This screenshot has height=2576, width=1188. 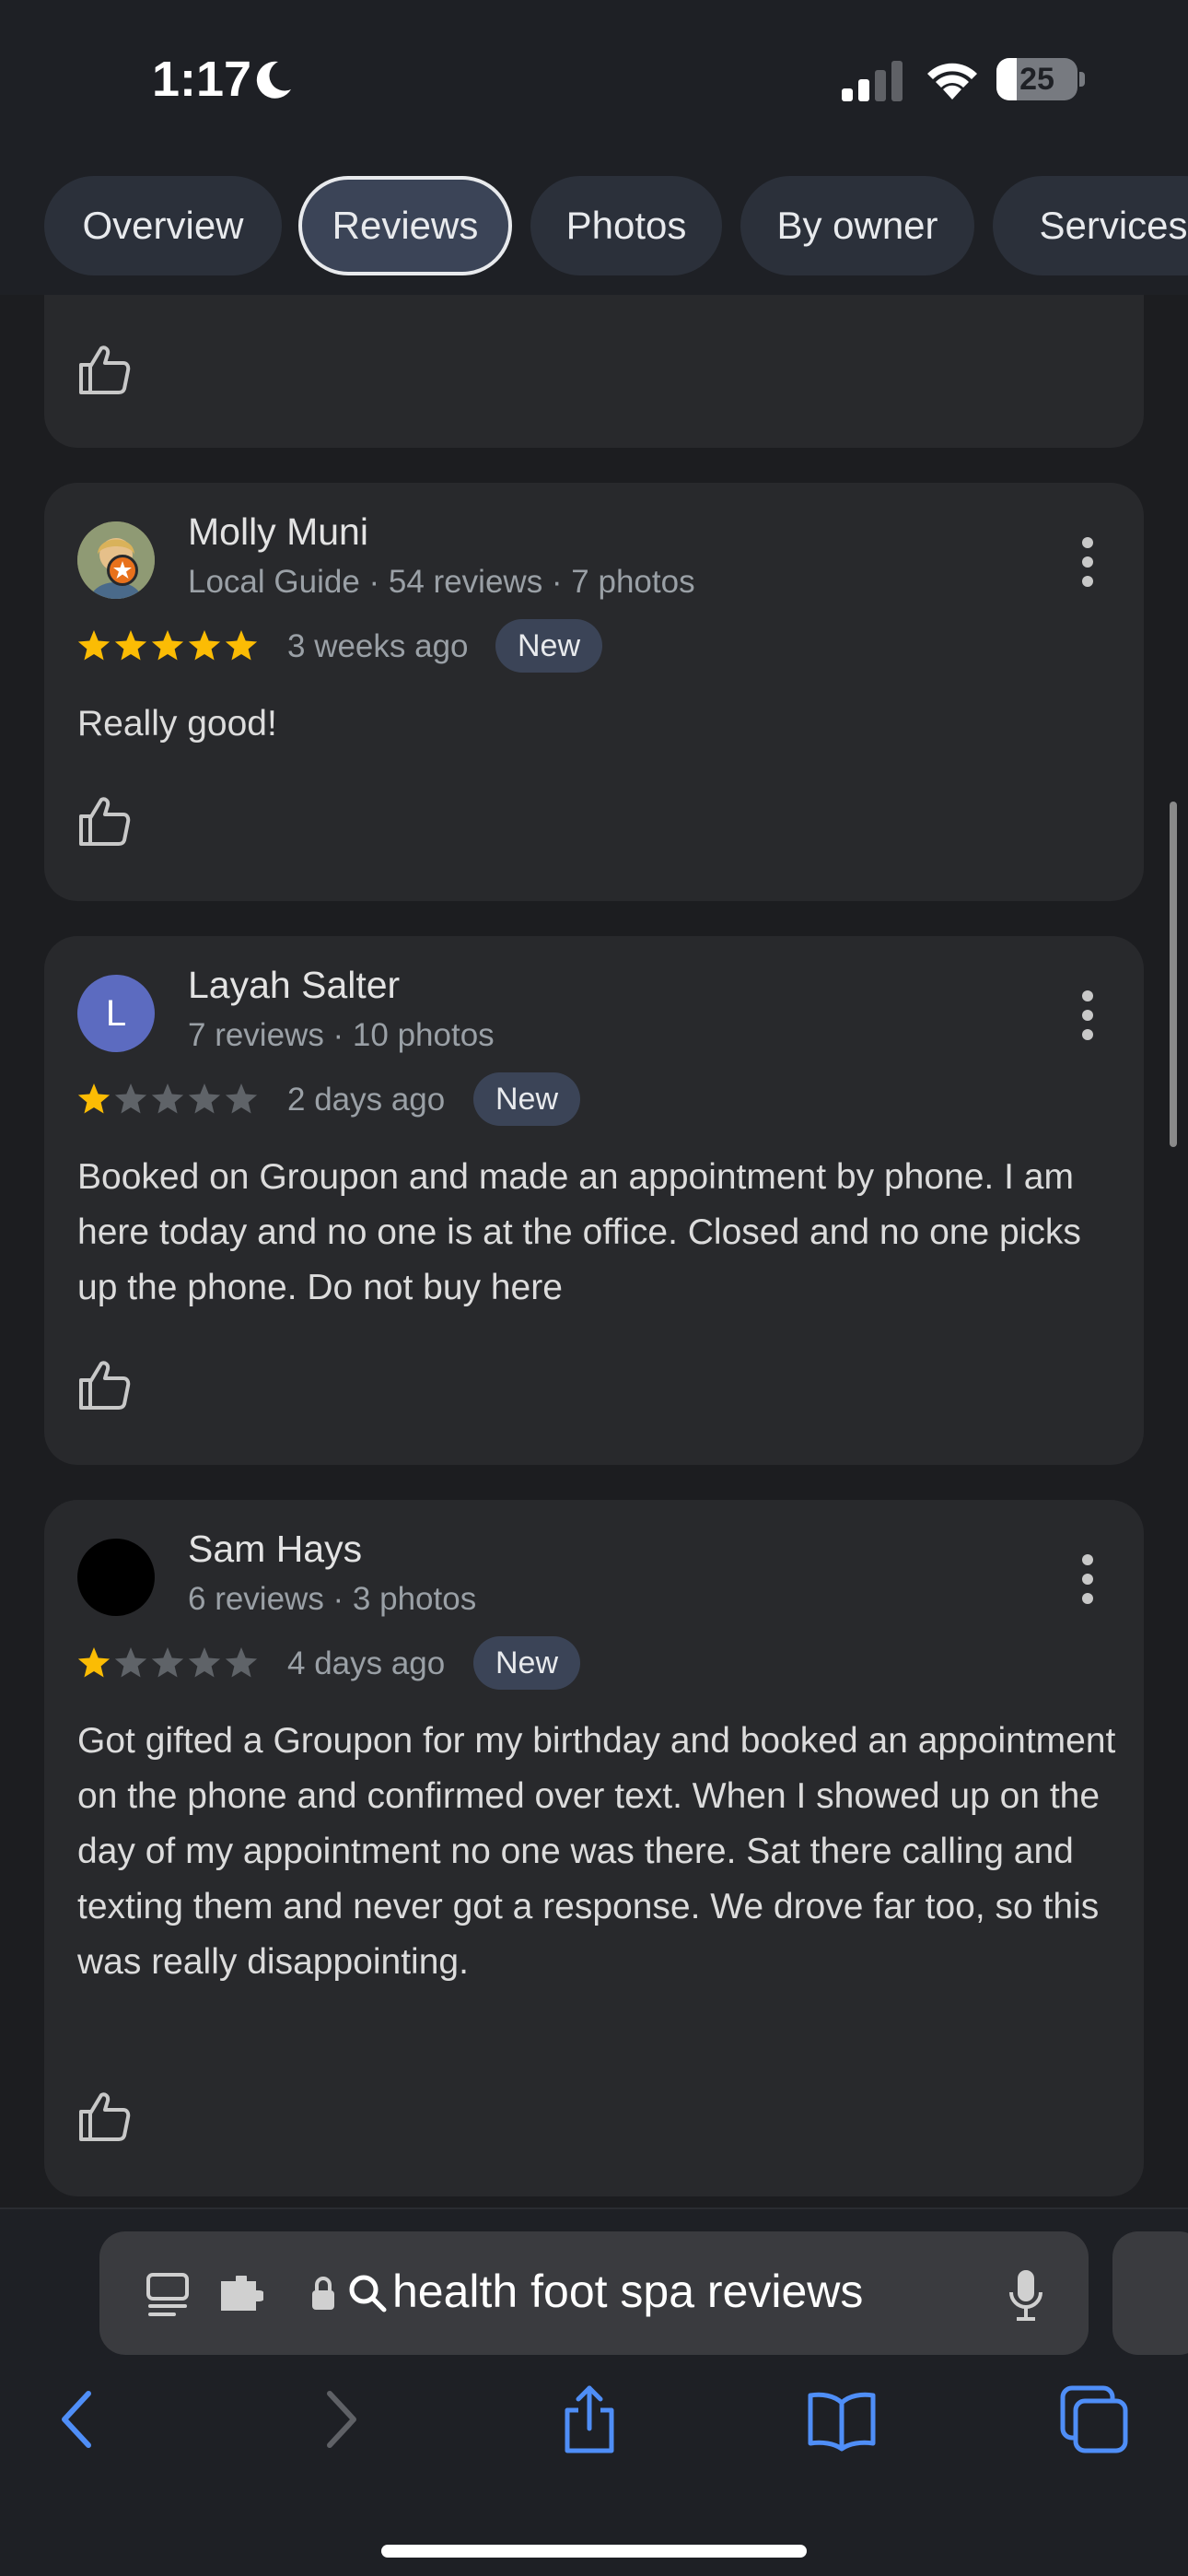 I want to click on search-icon, so click(x=368, y=2294).